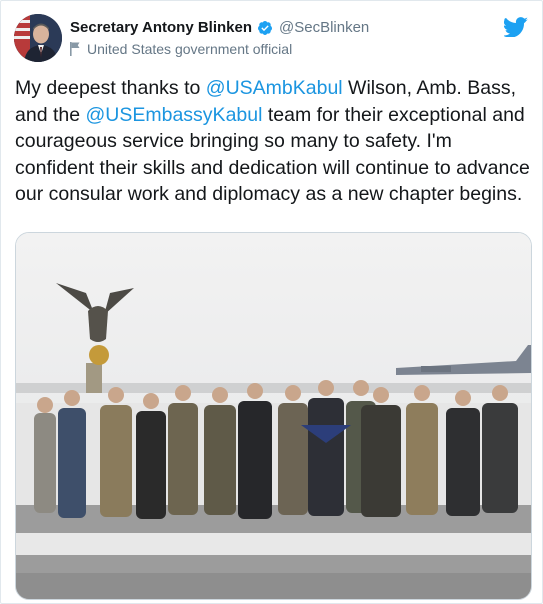  I want to click on author-row: Secretary Antony Blinken @SecBlinken, so click(219, 27).